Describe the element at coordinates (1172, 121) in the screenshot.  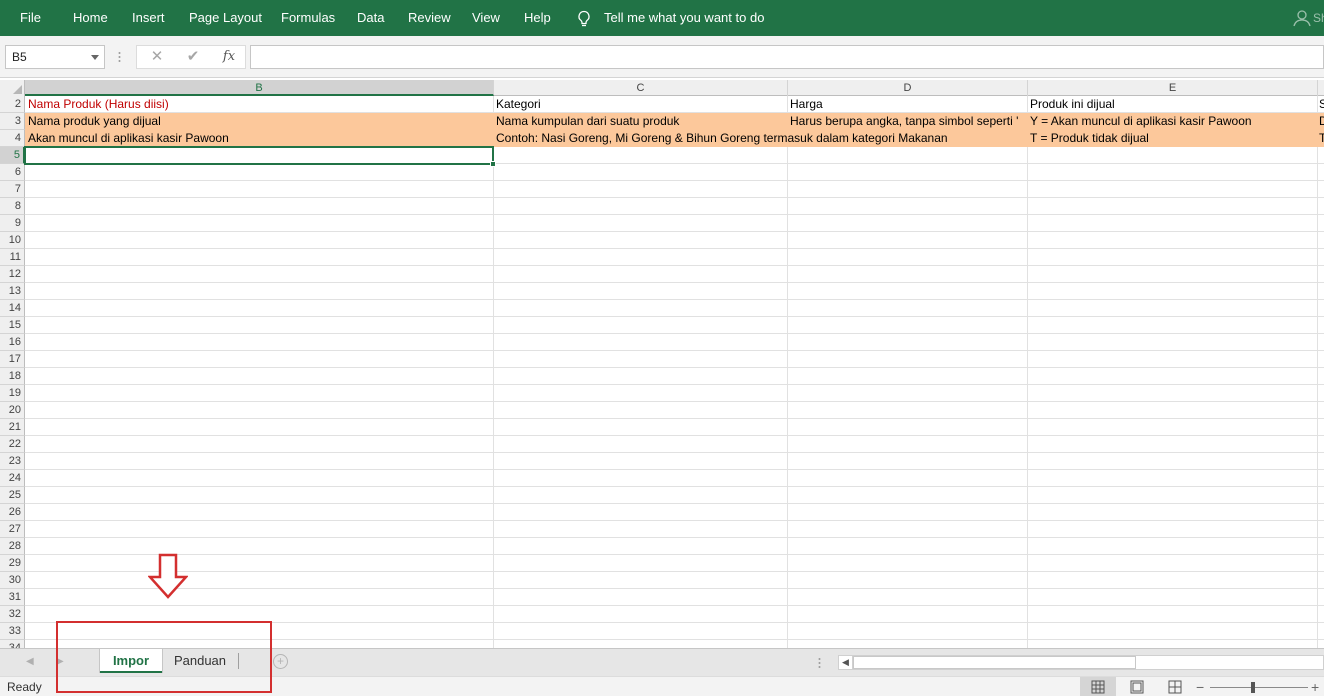
I see `cell-e3: Y = Akan muncul di aplikasi kasir Pawoon` at that location.